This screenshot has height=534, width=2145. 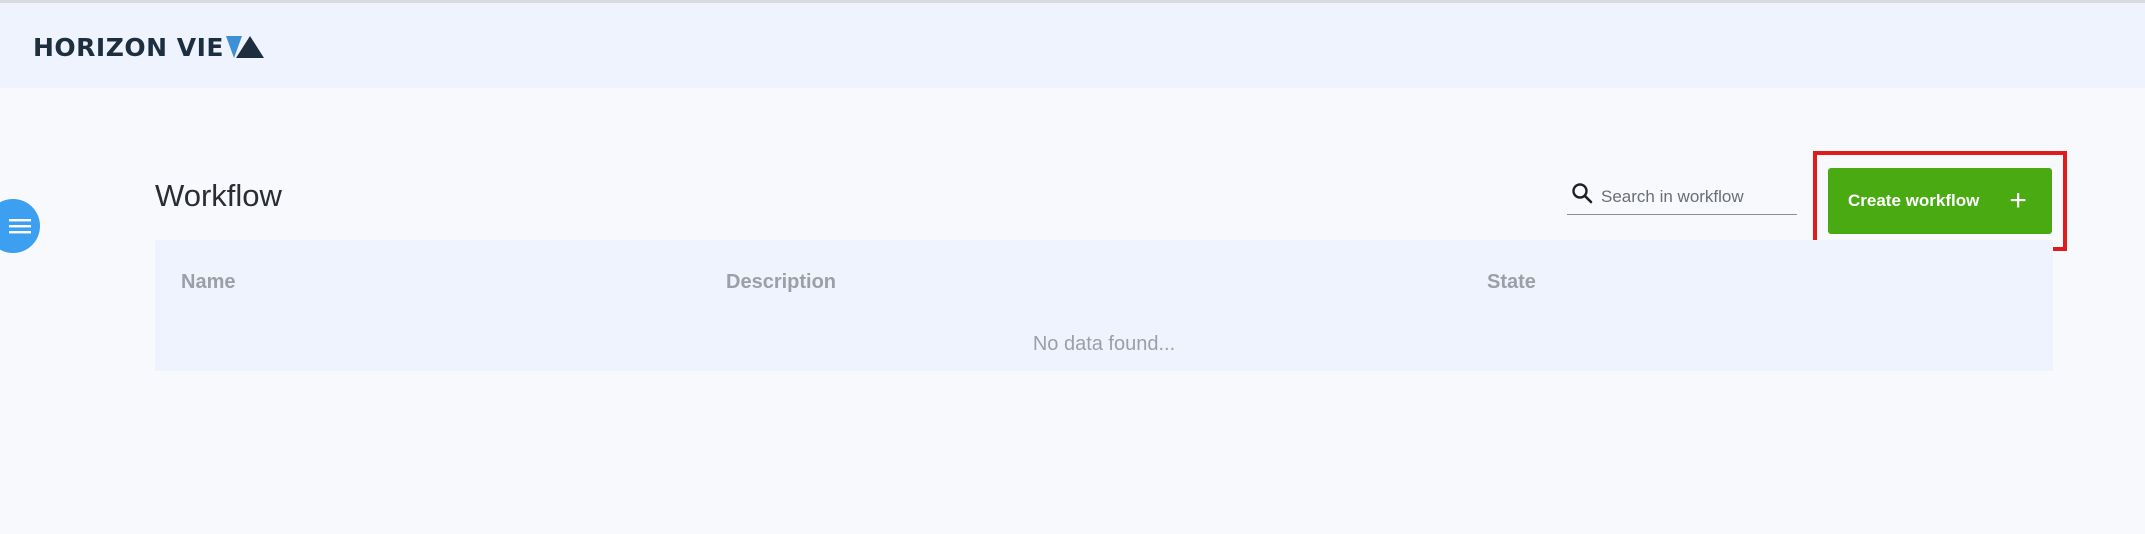 I want to click on column-header-state: State, so click(x=1511, y=282).